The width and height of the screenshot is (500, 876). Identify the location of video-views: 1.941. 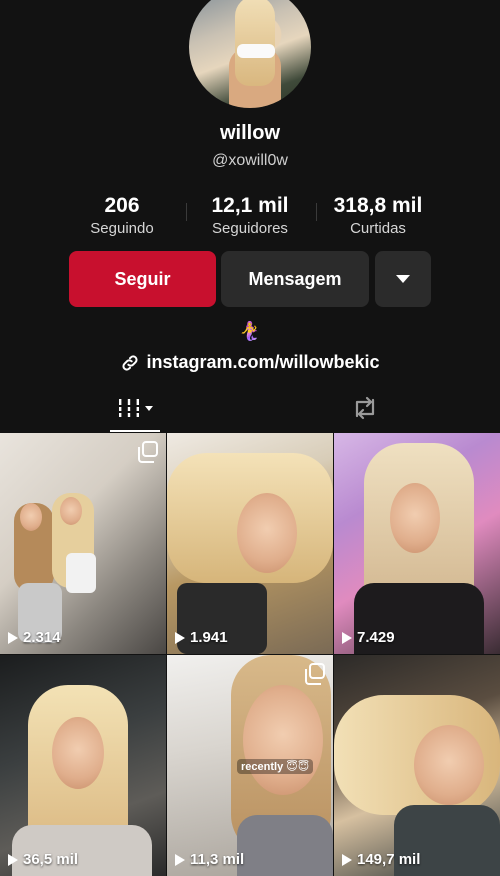
(201, 637).